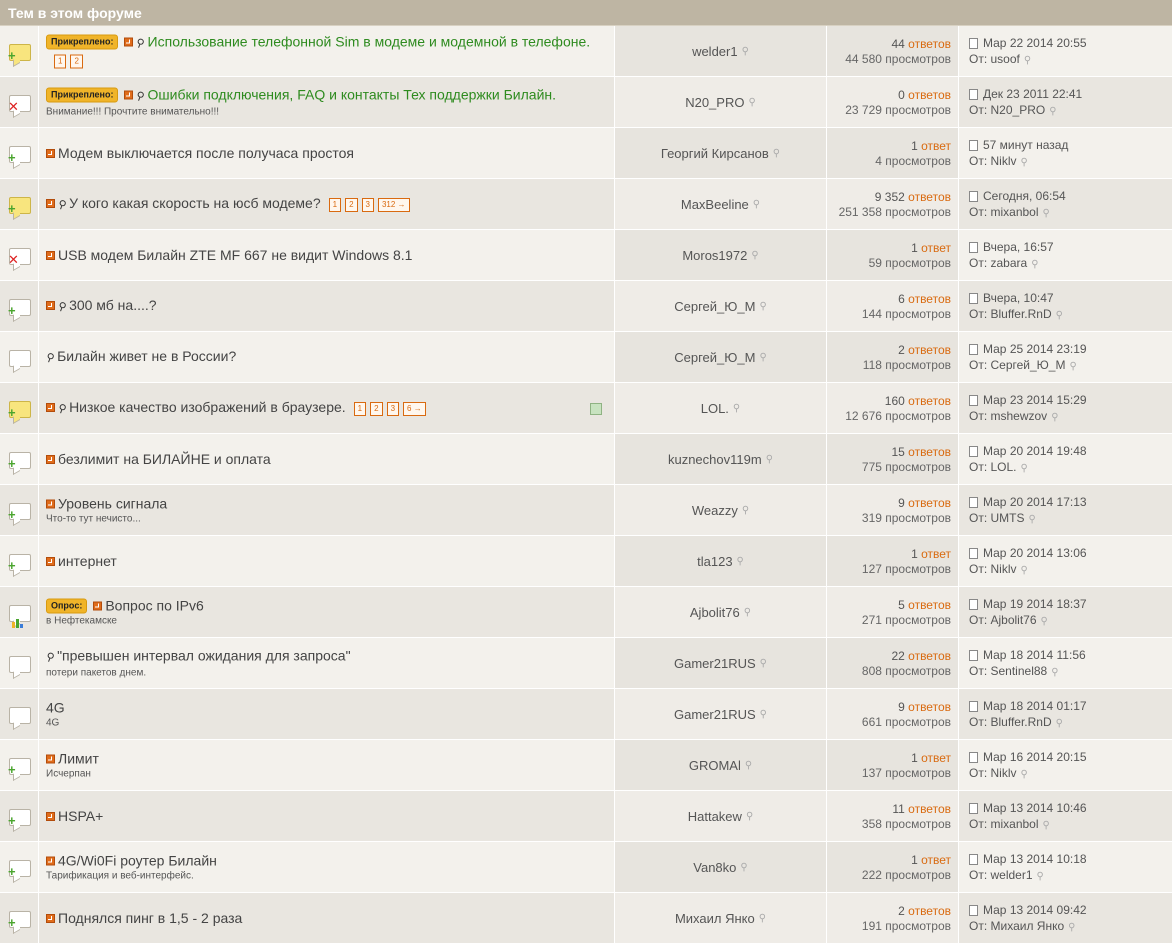  Describe the element at coordinates (714, 561) in the screenshot. I see `topic-author: tla123` at that location.